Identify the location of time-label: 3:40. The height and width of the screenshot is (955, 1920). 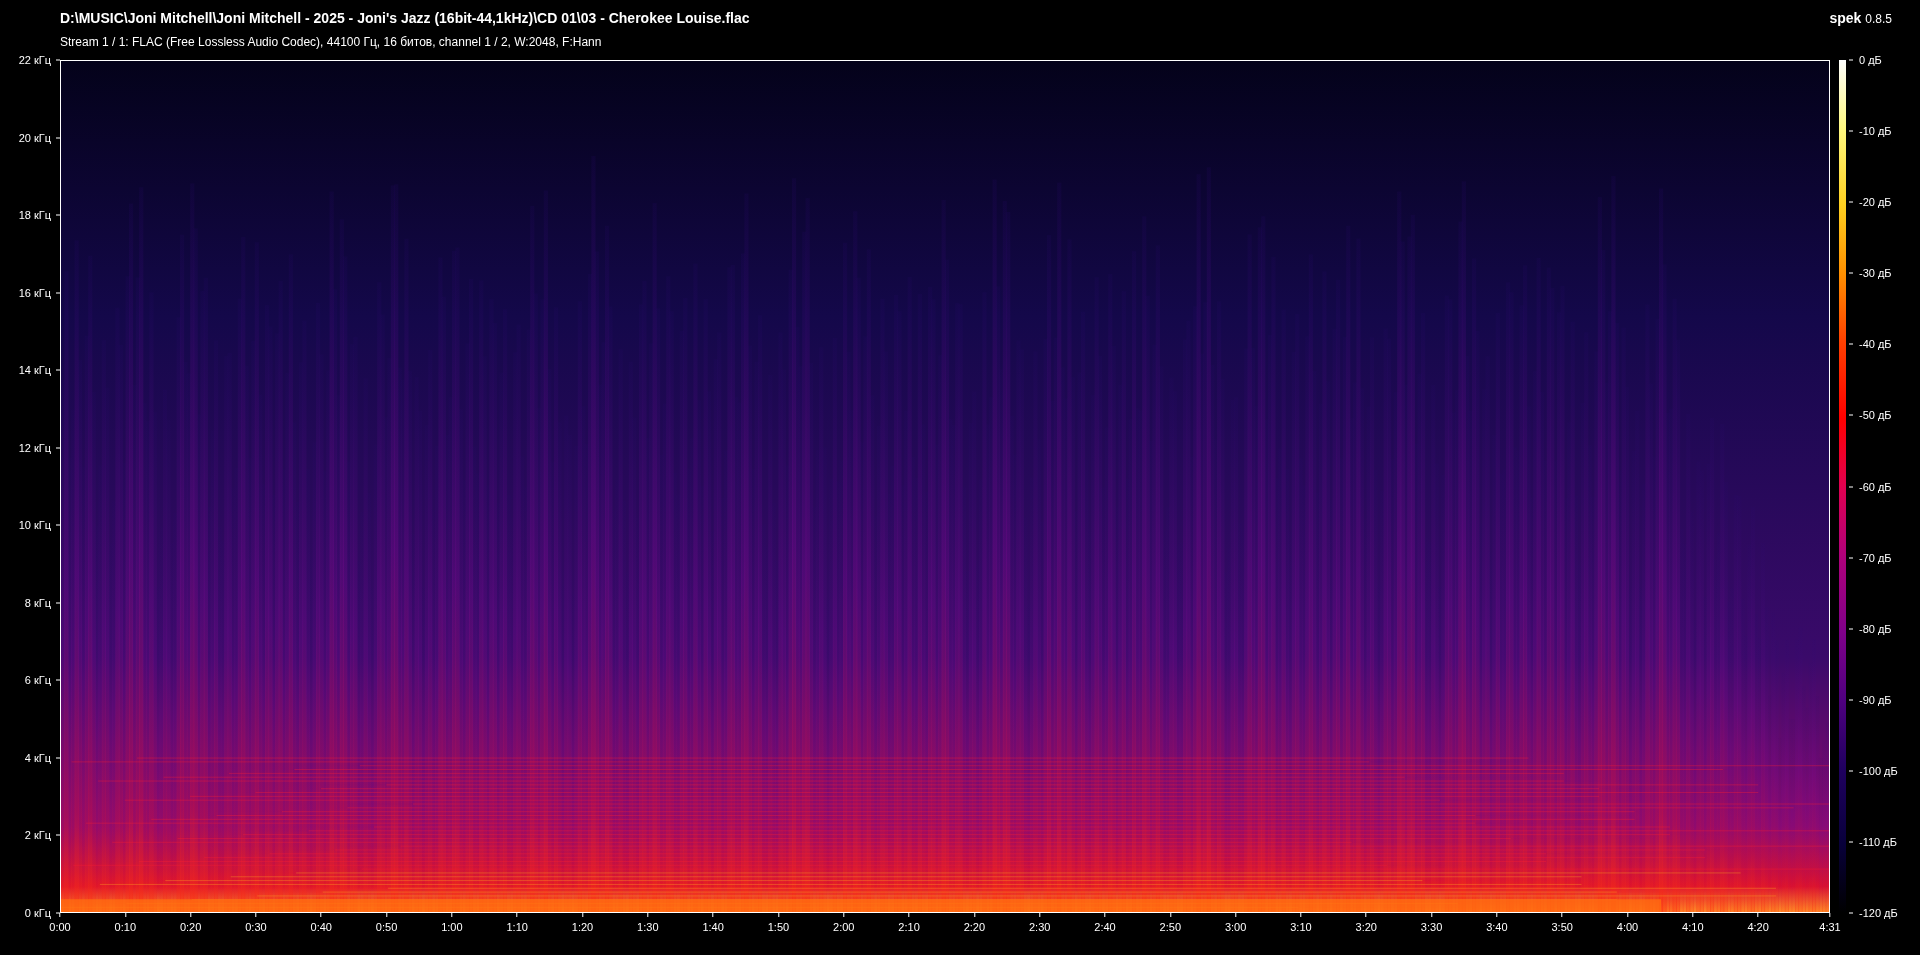
(1497, 927).